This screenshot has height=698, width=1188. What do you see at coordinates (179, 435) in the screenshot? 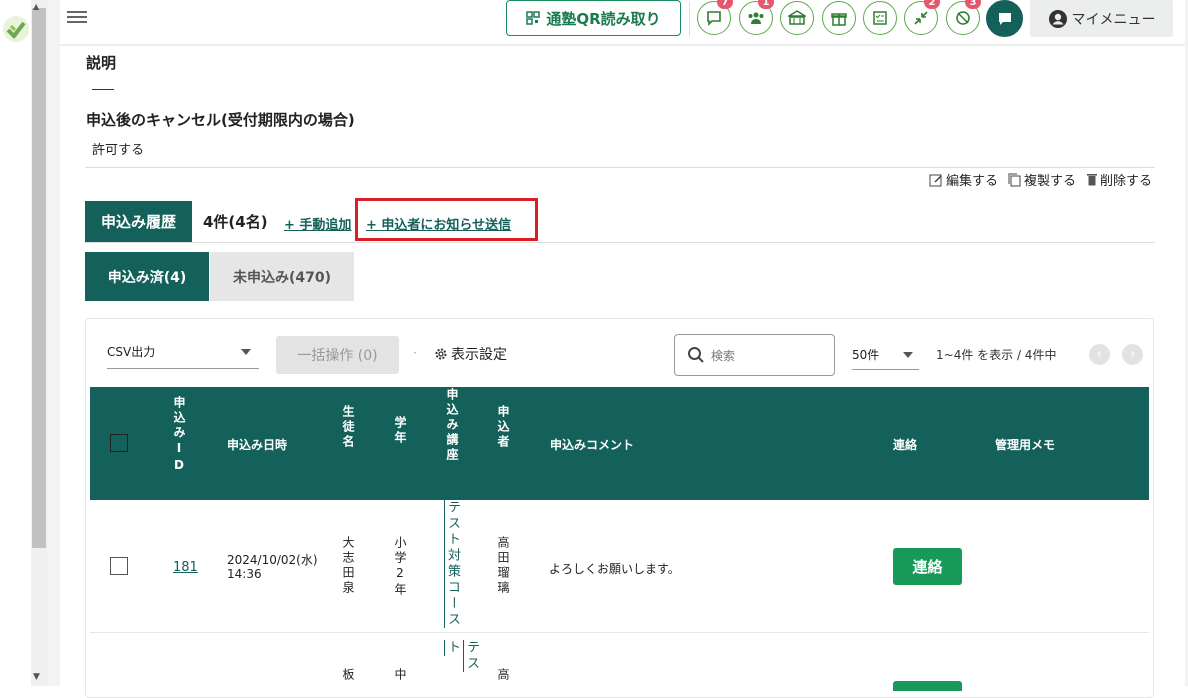
I see `header-id: 申込みID` at bounding box center [179, 435].